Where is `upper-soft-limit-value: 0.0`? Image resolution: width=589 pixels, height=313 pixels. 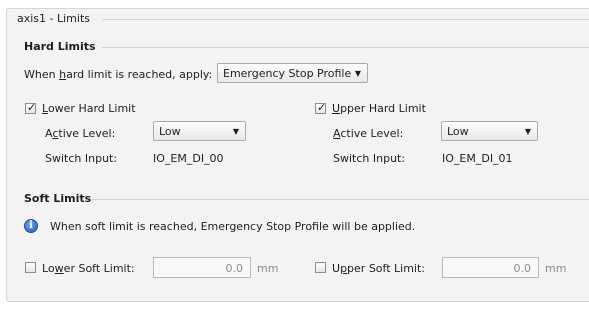 upper-soft-limit-value: 0.0 is located at coordinates (522, 268).